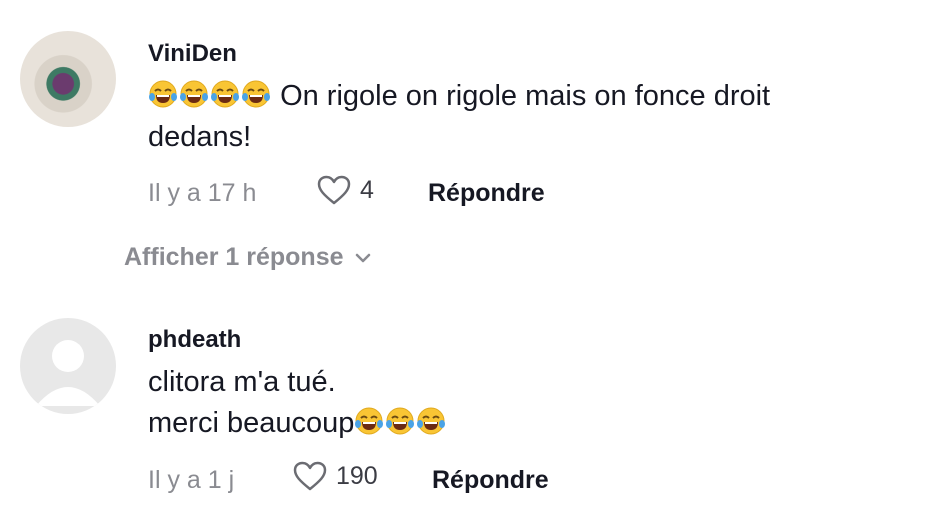  I want to click on like-button: 4, so click(345, 190).